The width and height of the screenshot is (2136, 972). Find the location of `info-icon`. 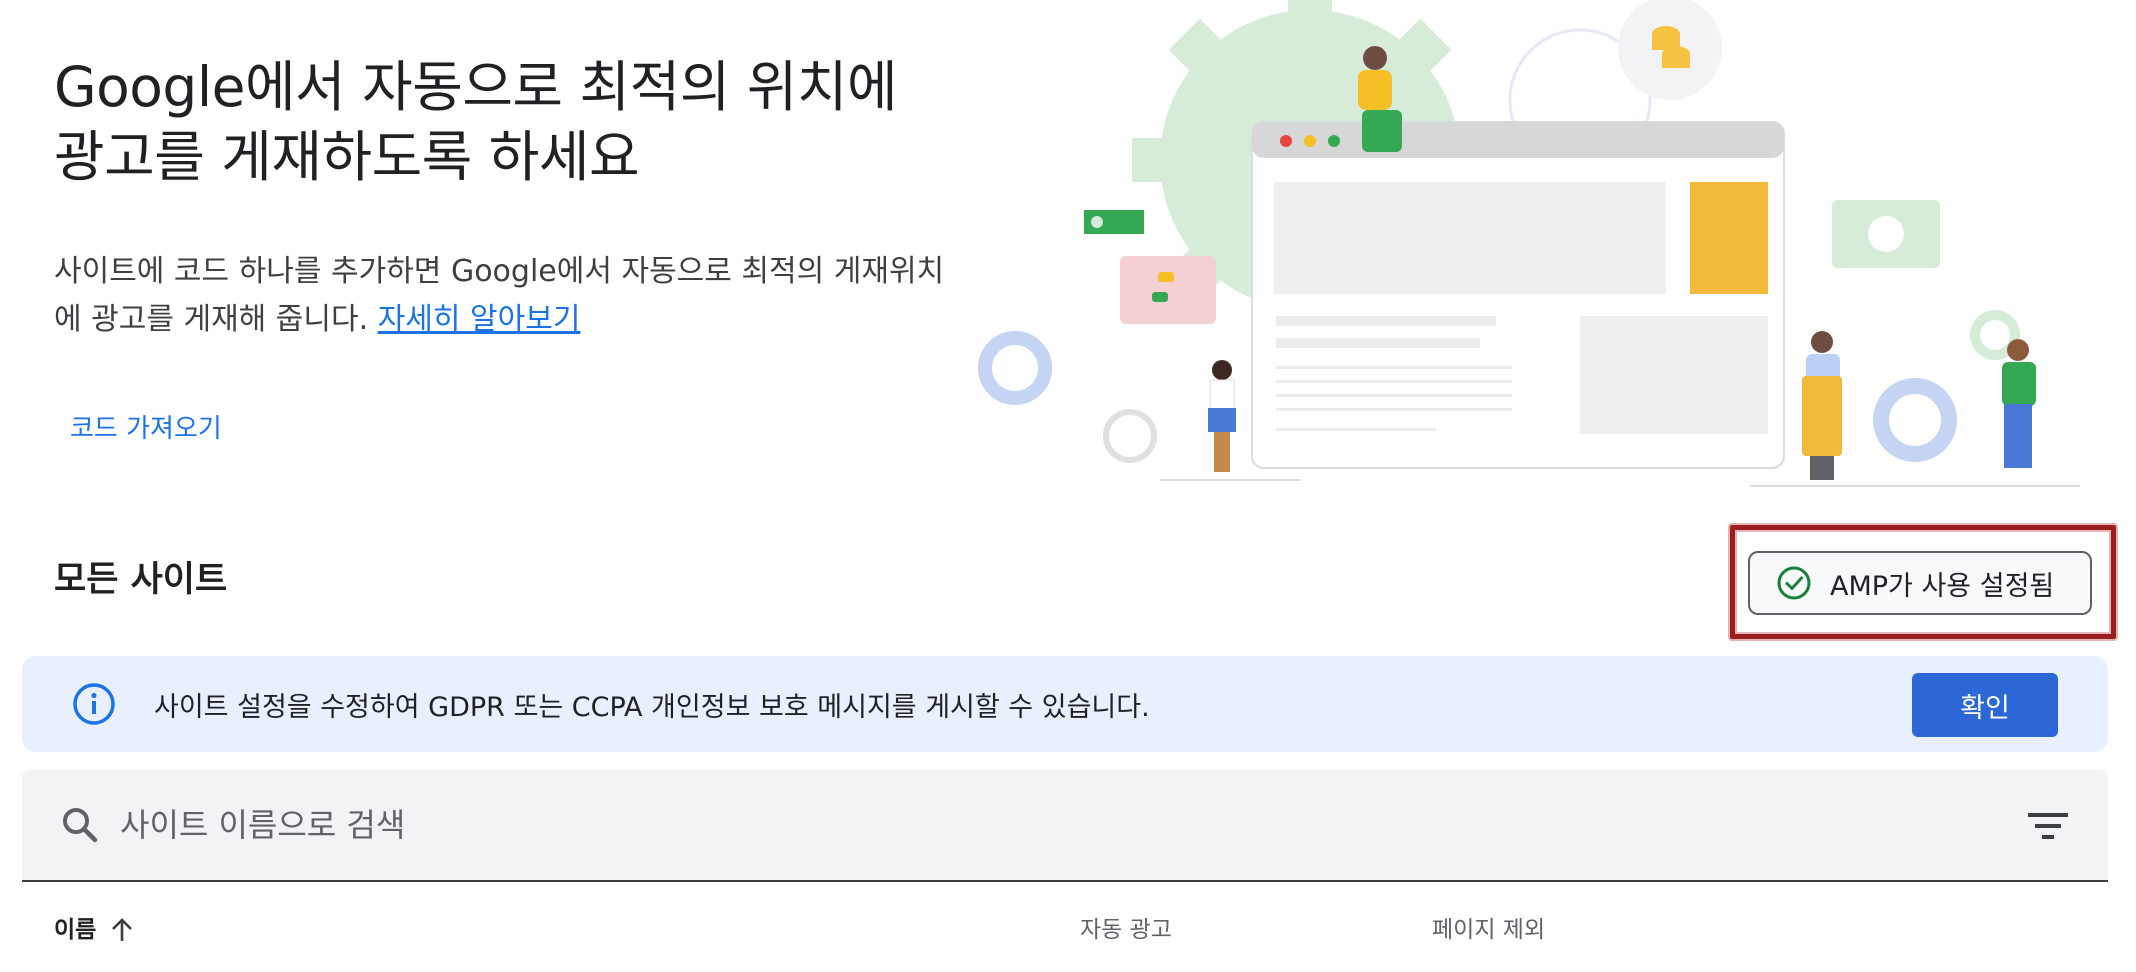

info-icon is located at coordinates (94, 704).